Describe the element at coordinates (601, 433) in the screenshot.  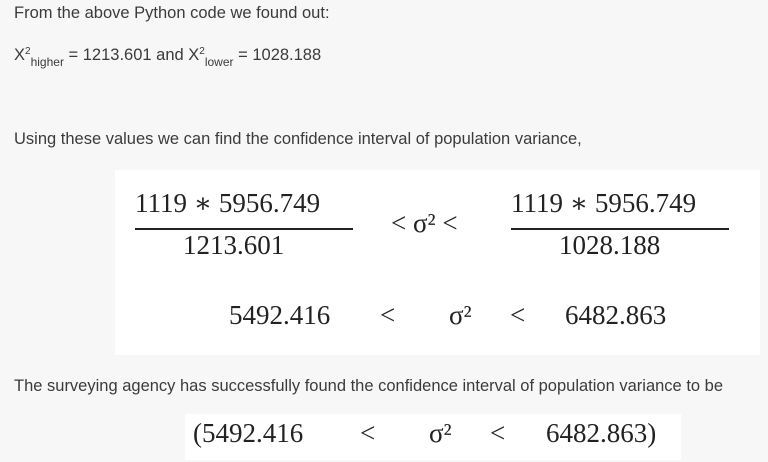
I see `final-upper-bound: 6482.863)` at that location.